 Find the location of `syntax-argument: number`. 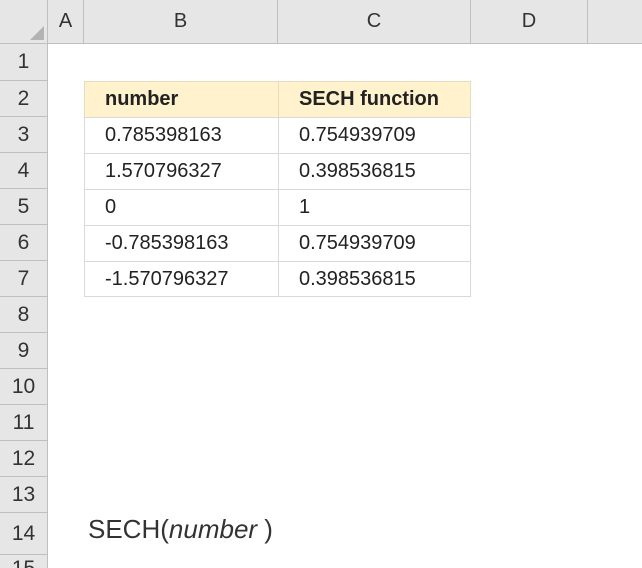

syntax-argument: number is located at coordinates (213, 529).